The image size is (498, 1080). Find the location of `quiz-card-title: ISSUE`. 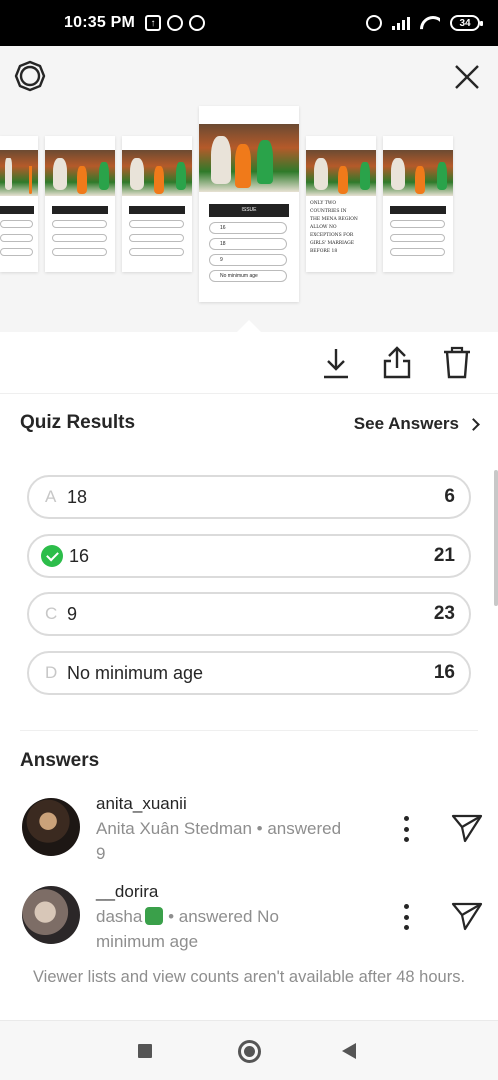

quiz-card-title: ISSUE is located at coordinates (249, 210).